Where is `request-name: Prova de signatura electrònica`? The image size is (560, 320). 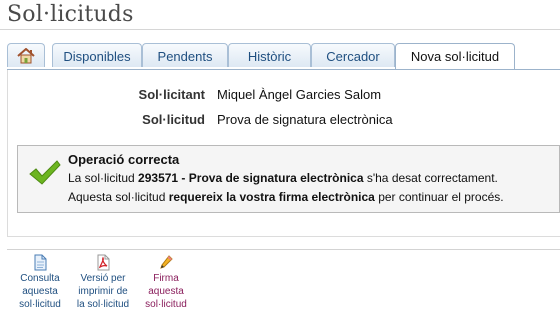 request-name: Prova de signatura electrònica is located at coordinates (276, 178).